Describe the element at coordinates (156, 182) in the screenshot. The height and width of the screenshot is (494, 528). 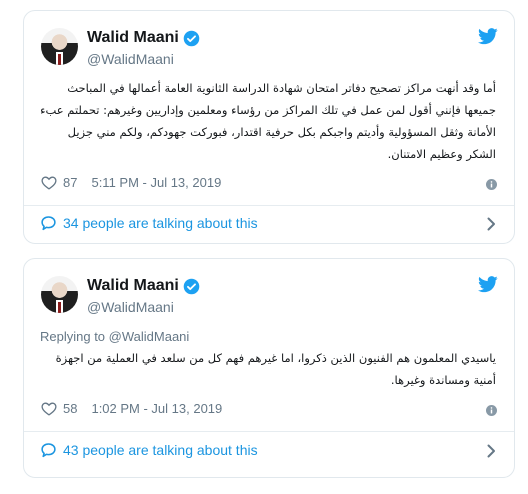
I see `tweet-timestamp: 5:11 PM - Jul 13, 2019` at that location.